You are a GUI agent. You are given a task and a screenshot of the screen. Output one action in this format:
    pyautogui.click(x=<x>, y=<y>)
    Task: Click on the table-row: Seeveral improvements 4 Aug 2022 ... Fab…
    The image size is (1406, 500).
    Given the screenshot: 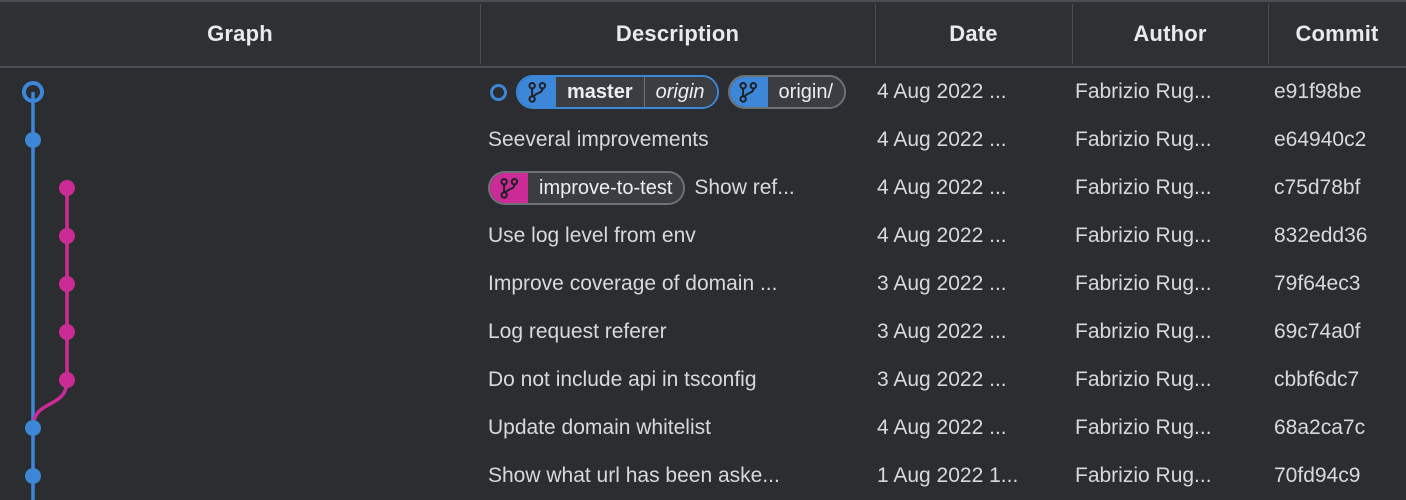 What is the action you would take?
    pyautogui.click(x=703, y=140)
    